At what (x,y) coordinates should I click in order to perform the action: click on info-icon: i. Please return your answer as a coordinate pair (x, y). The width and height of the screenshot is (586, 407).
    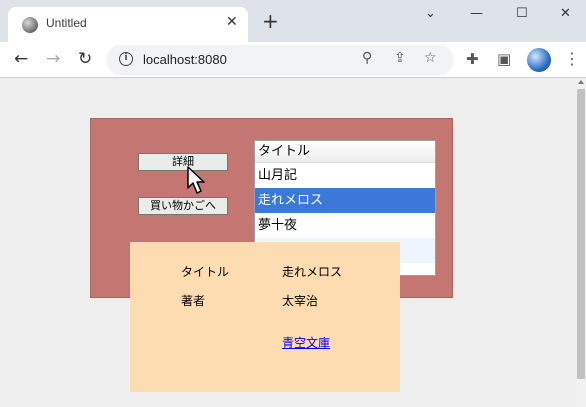
    Looking at the image, I should click on (126, 59).